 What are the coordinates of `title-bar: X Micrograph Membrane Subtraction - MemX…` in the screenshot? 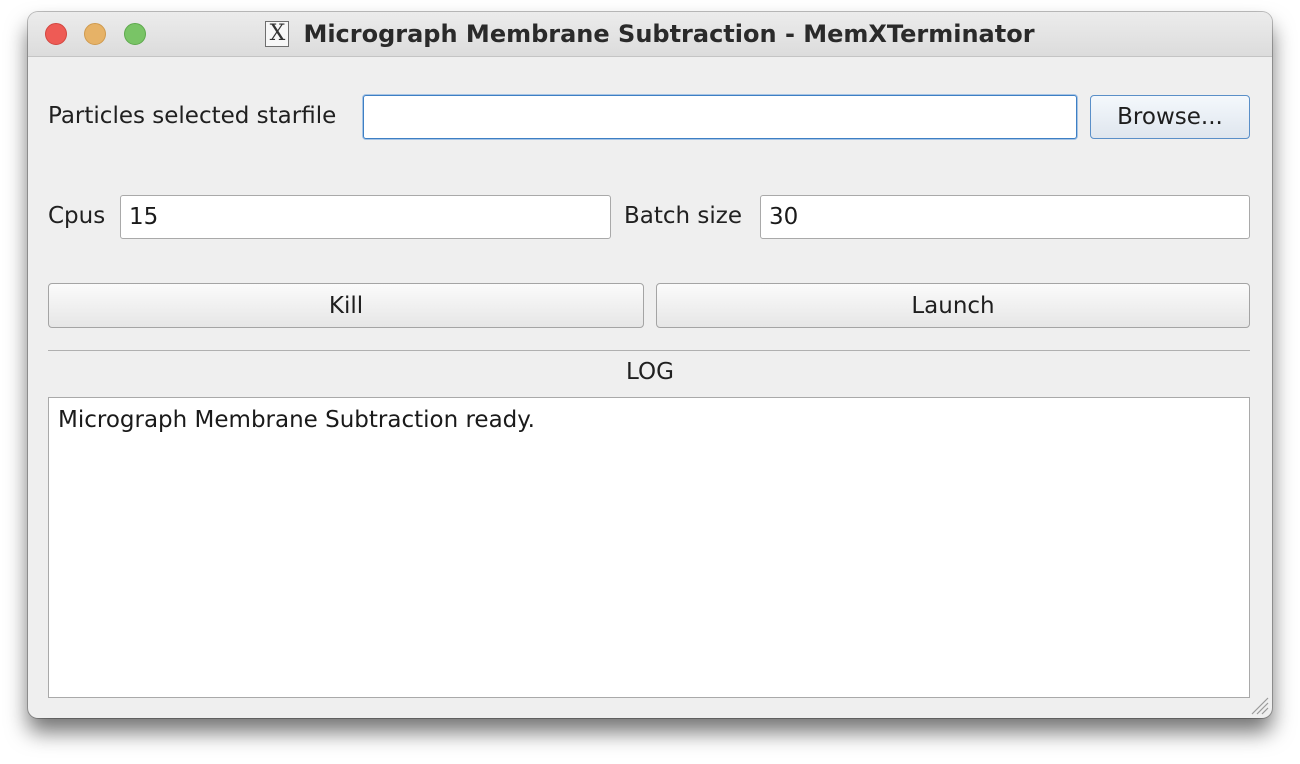 It's located at (650, 34).